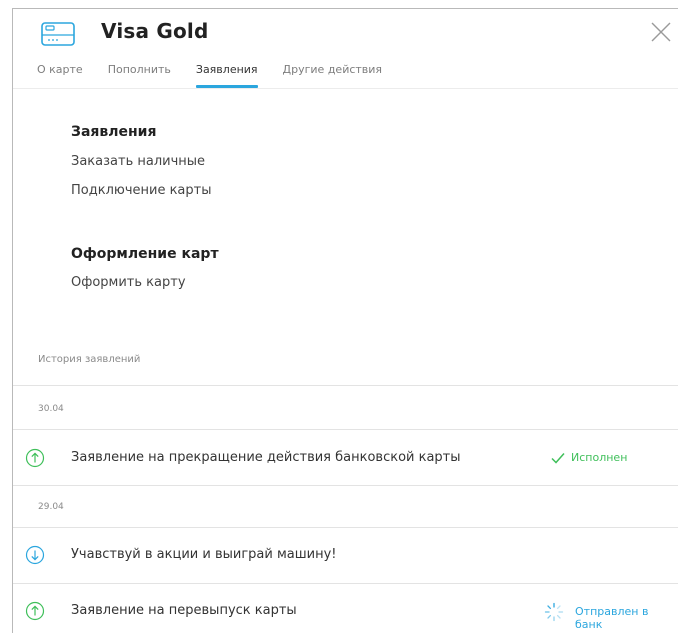  What do you see at coordinates (661, 32) in the screenshot?
I see `close-icon` at bounding box center [661, 32].